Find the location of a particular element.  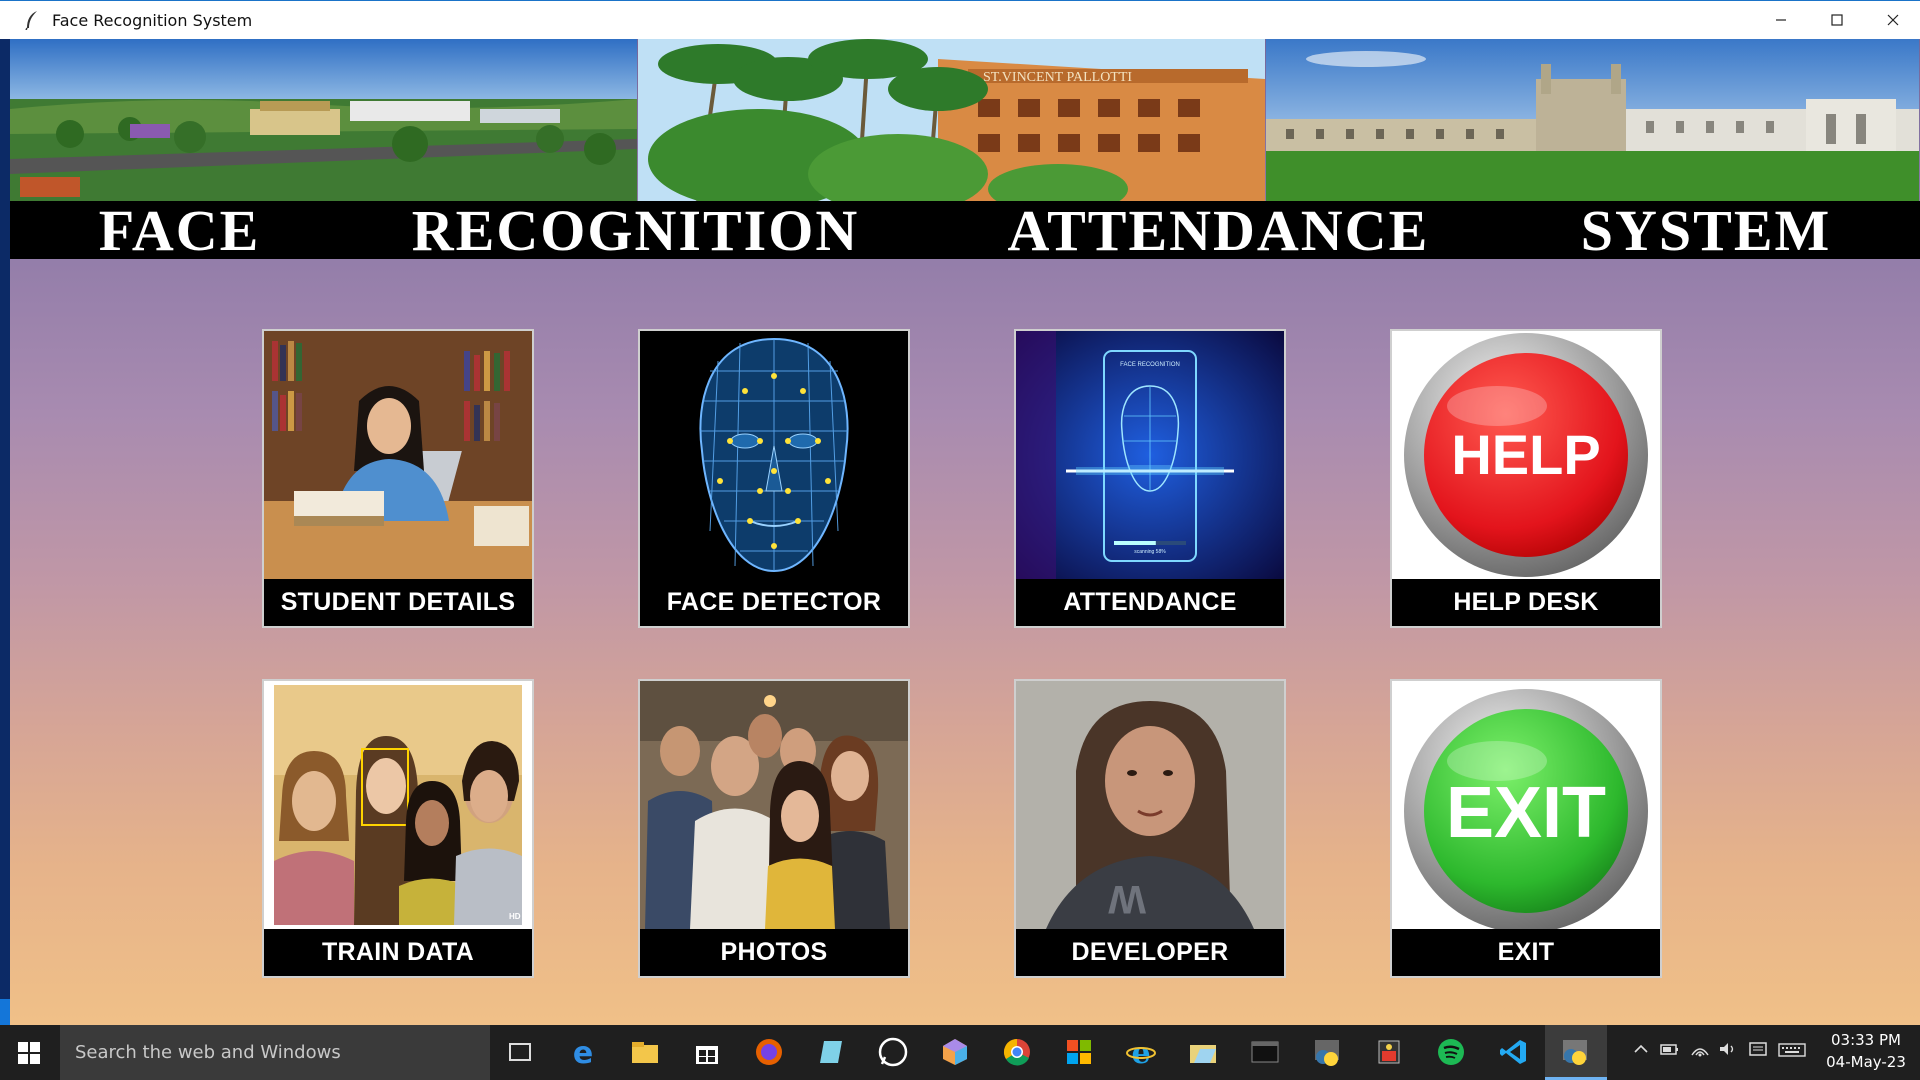

battery-icon is located at coordinates (1670, 1053).